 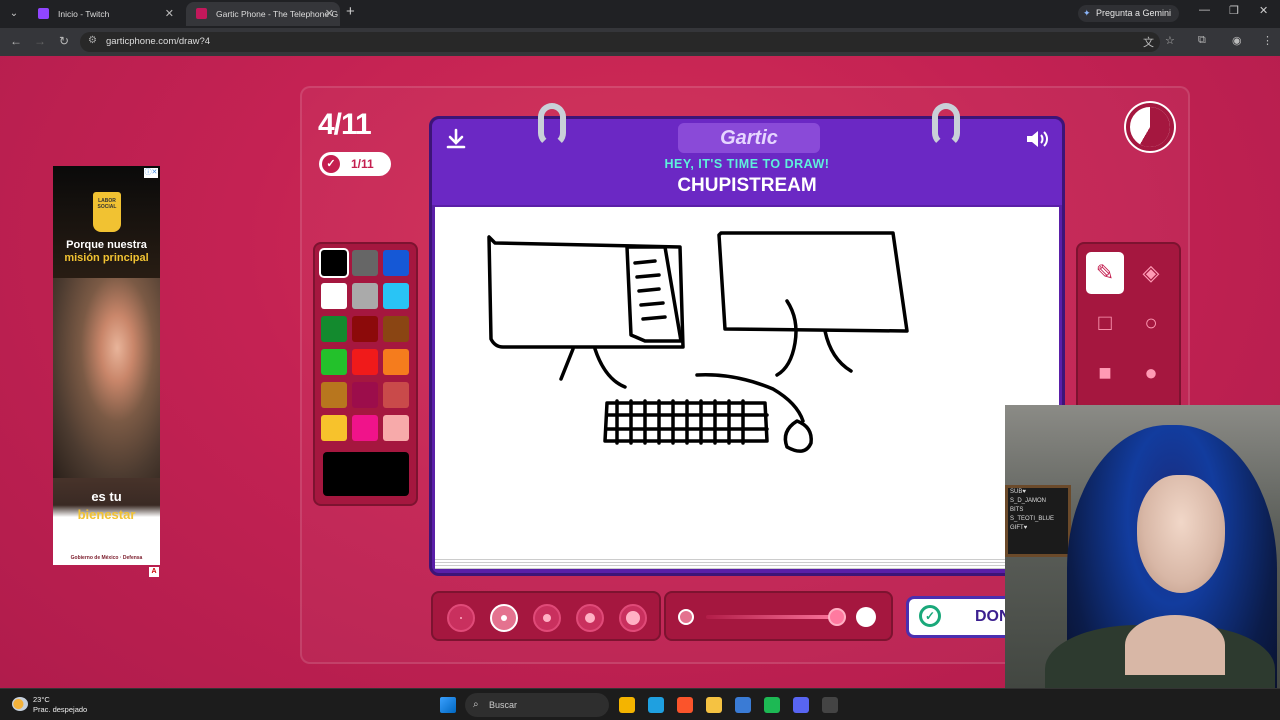 What do you see at coordinates (64, 41) in the screenshot?
I see `reload-icon: ↻` at bounding box center [64, 41].